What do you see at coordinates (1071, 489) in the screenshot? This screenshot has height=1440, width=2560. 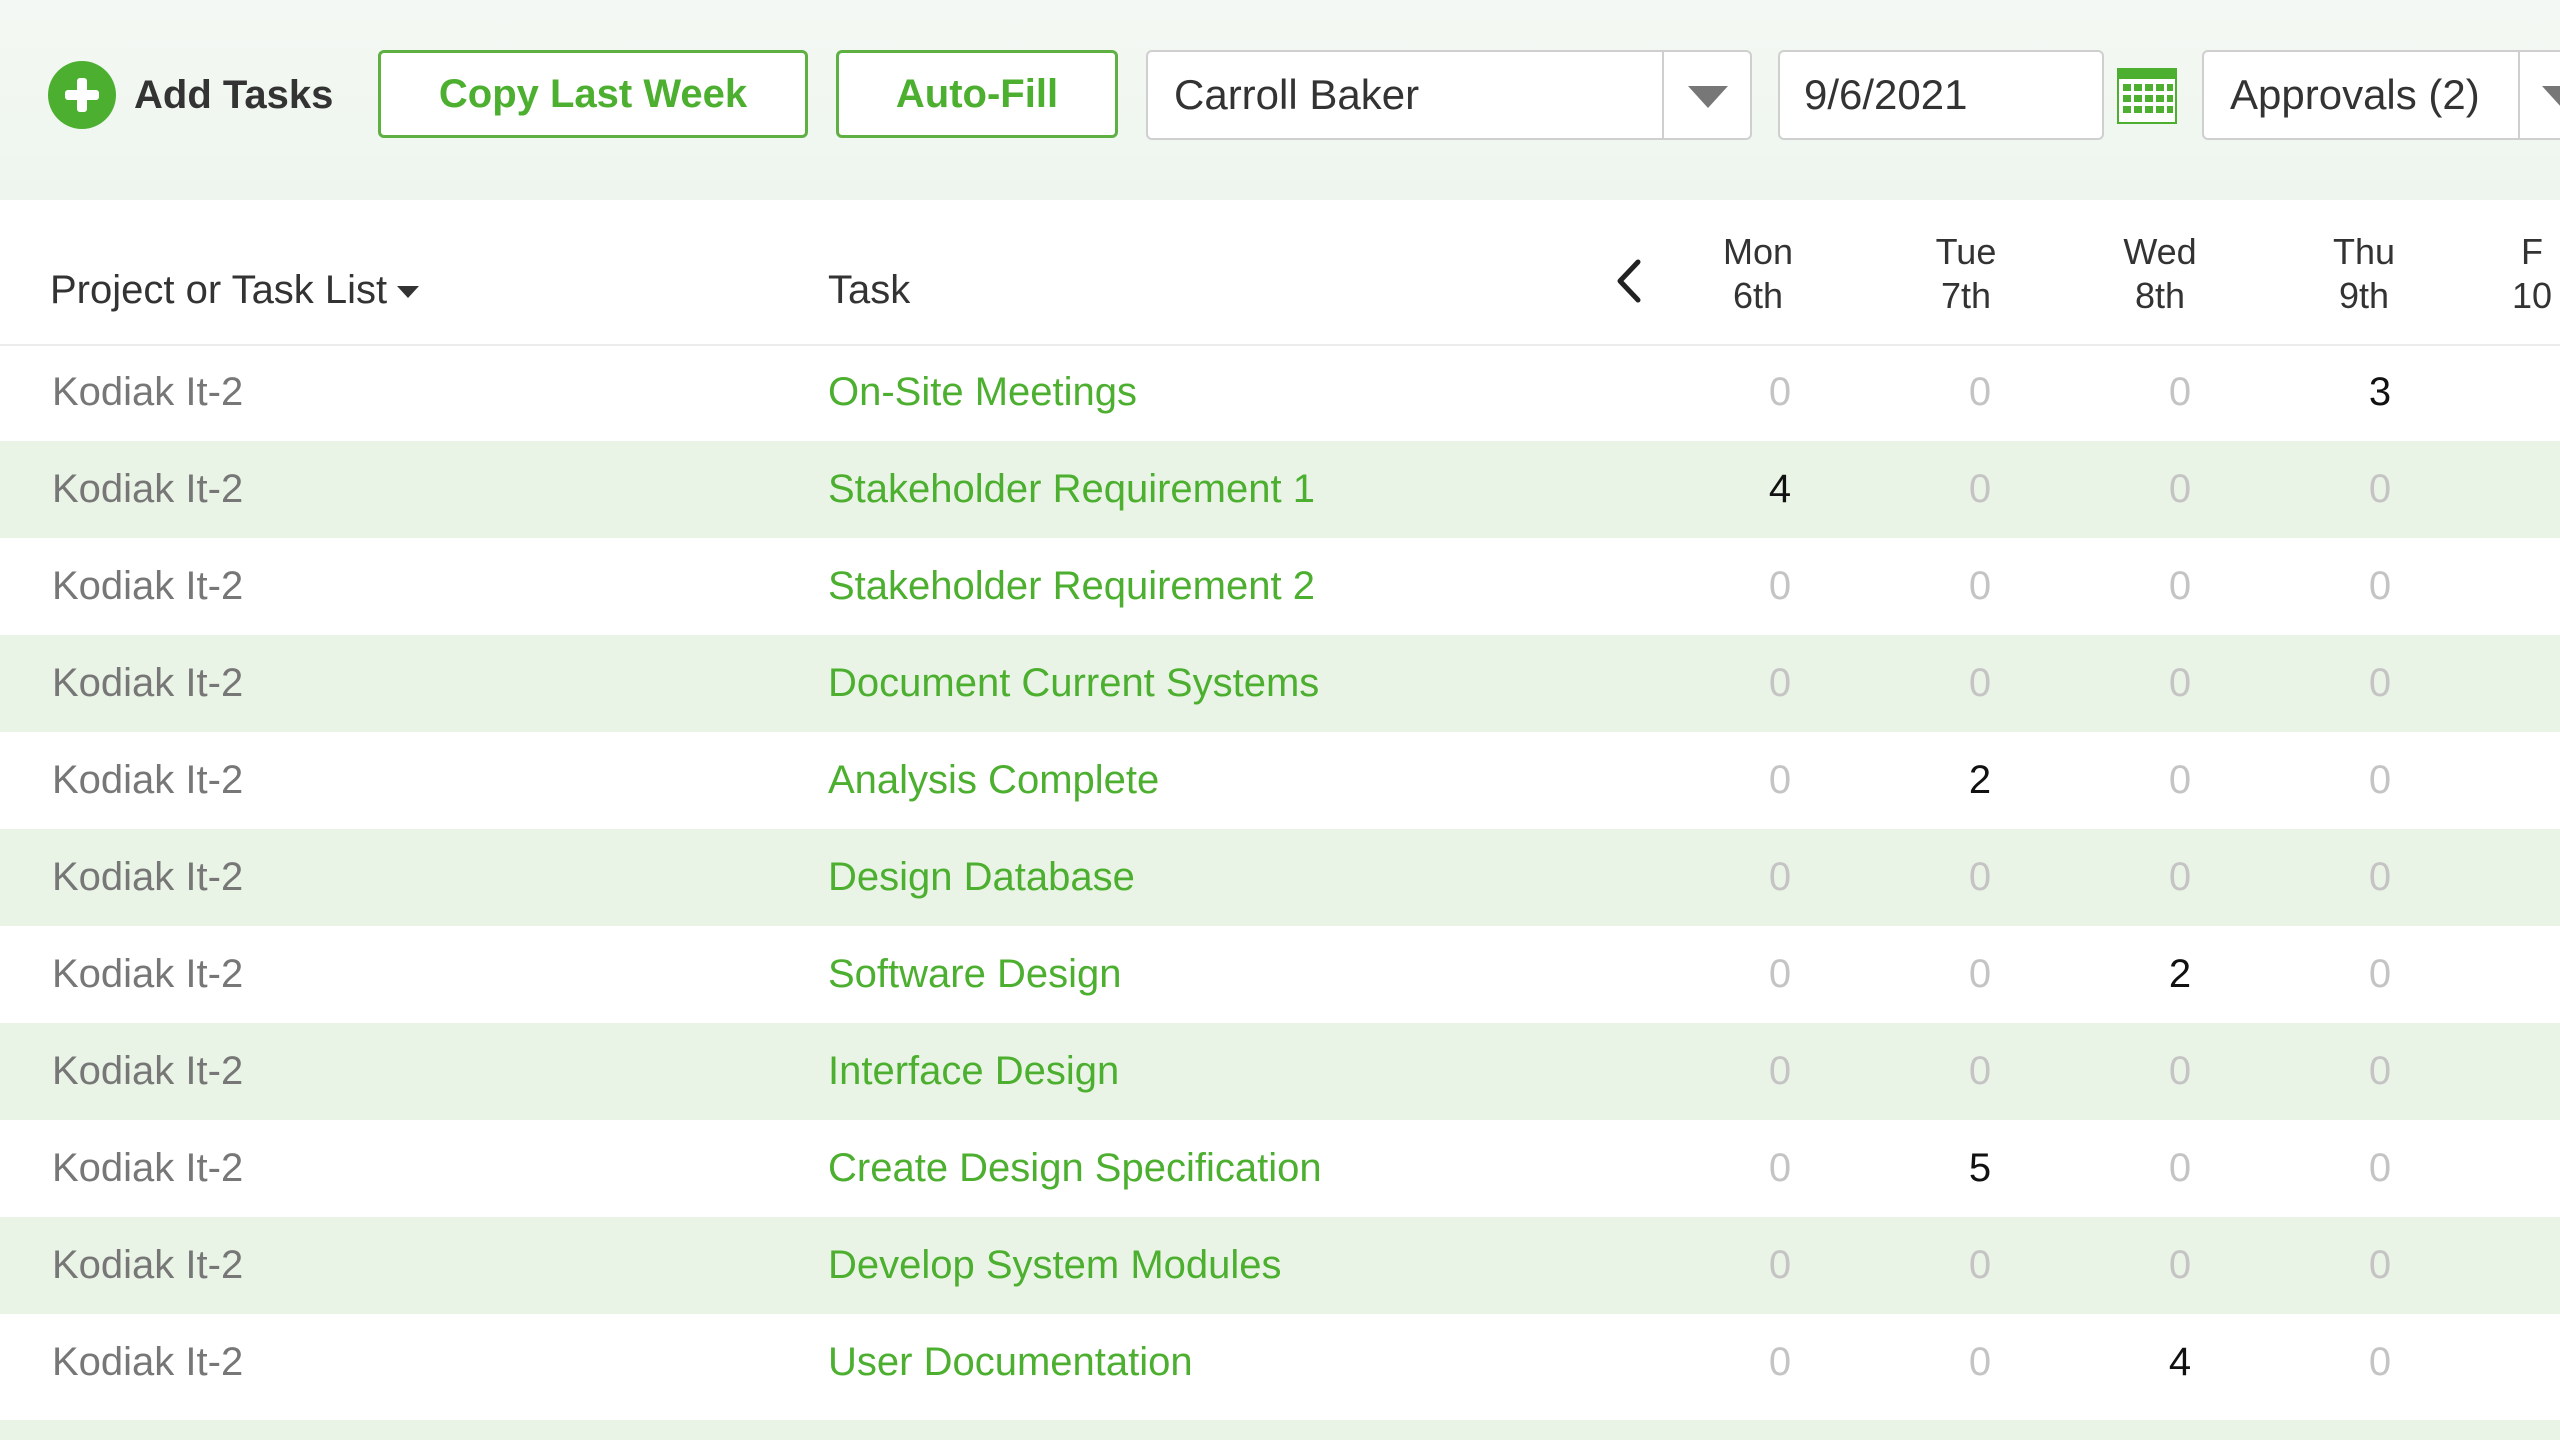 I see `task-link: Stakeholder Requirement 1` at bounding box center [1071, 489].